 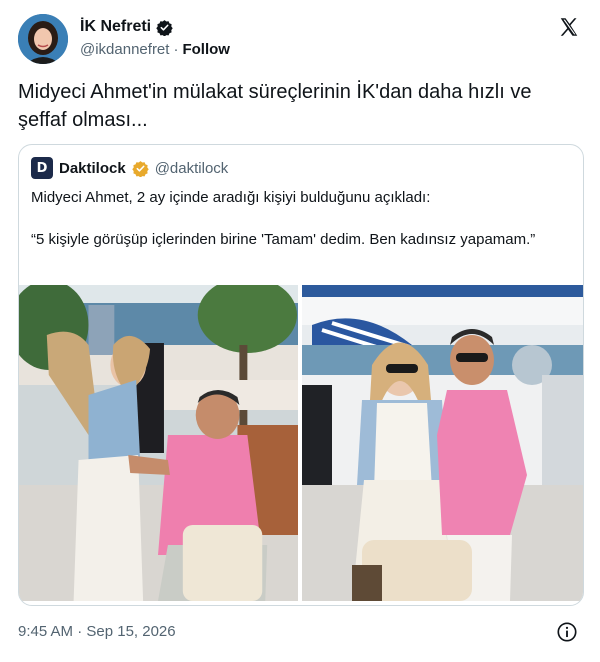 I want to click on handle-row: @ikdannefret · Follow, so click(x=155, y=49).